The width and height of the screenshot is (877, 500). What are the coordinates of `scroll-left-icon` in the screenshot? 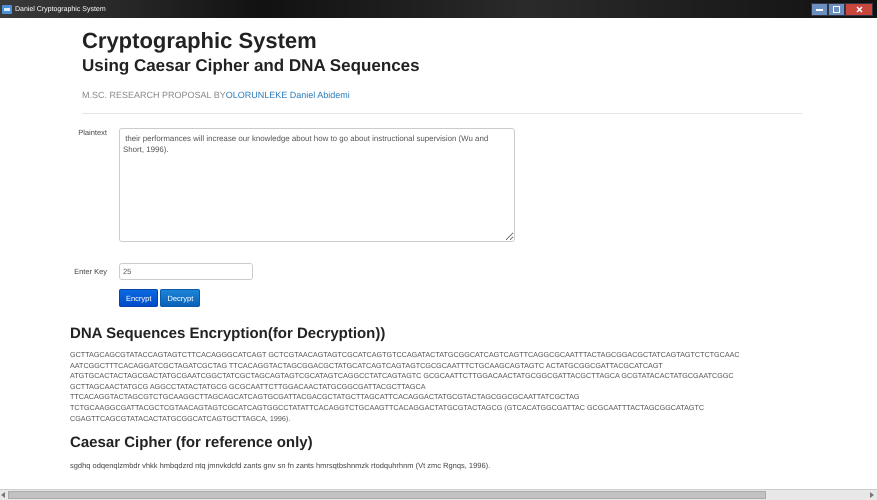 It's located at (4, 495).